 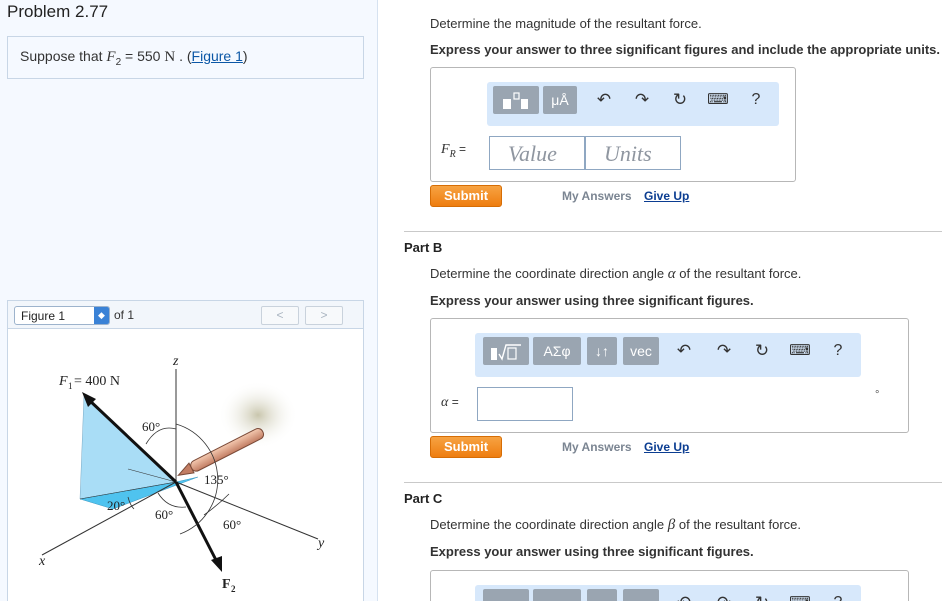 What do you see at coordinates (666, 196) in the screenshot?
I see `part-a-give-up-link: Give Up` at bounding box center [666, 196].